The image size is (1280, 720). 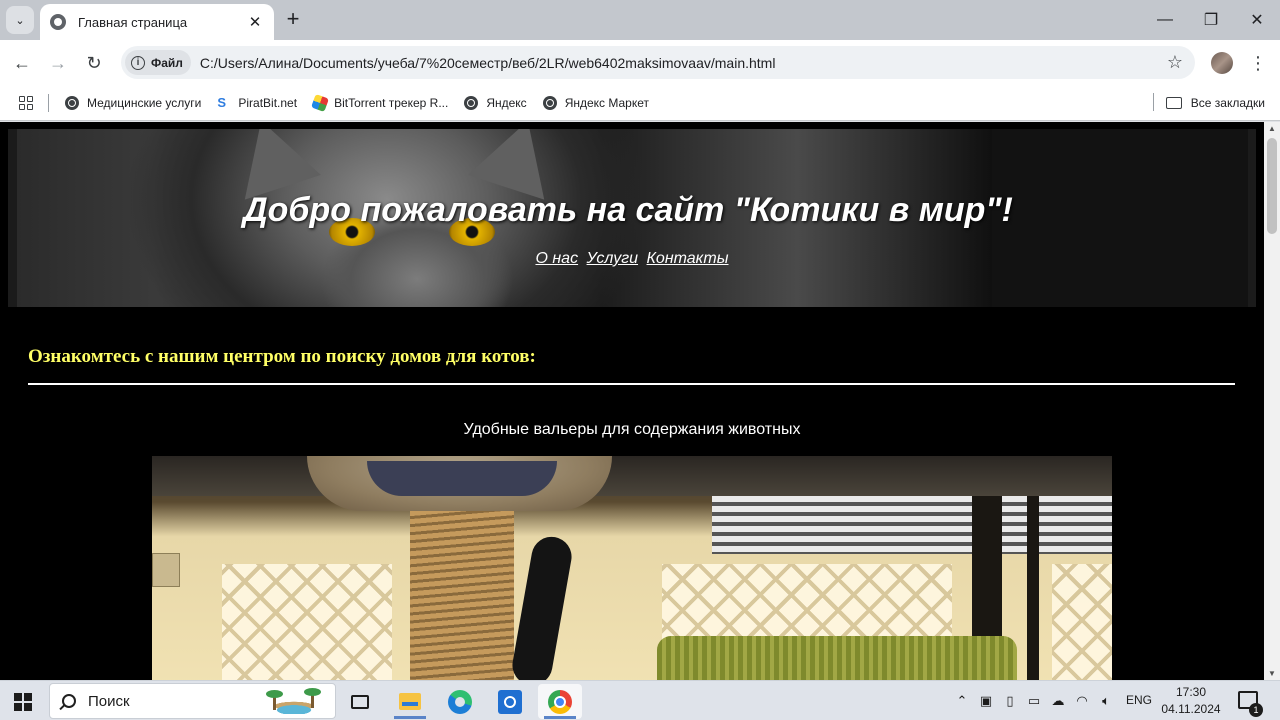 I want to click on chevron-down-icon: ⌄, so click(x=20, y=20).